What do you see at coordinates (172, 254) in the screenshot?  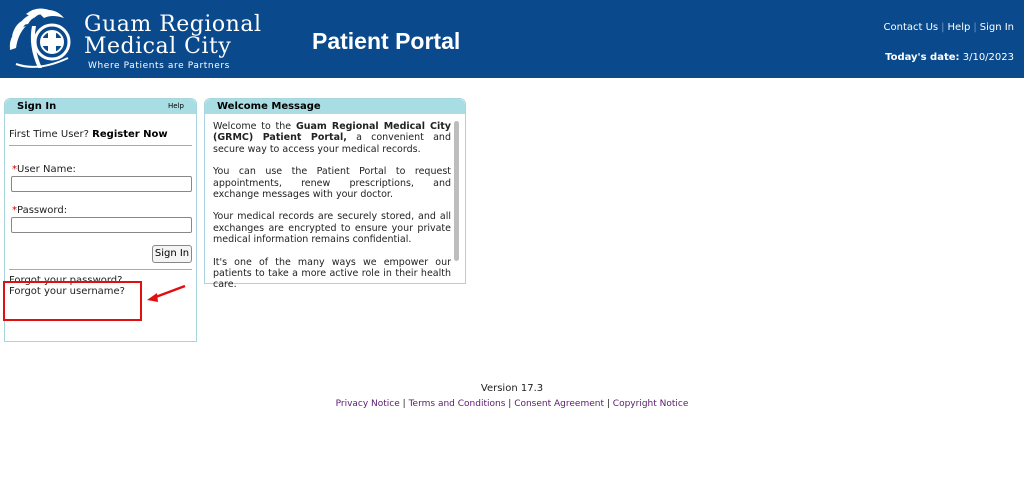 I see `sign-in-button: Sign In` at bounding box center [172, 254].